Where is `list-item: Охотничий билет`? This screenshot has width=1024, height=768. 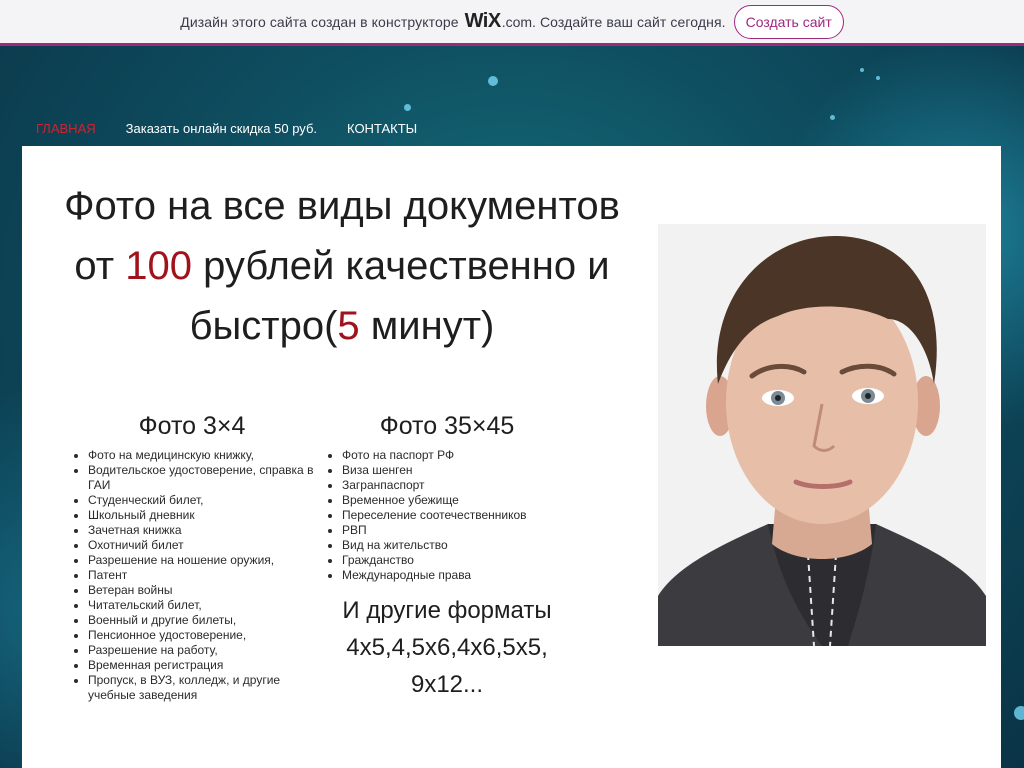
list-item: Охотничий билет is located at coordinates (208, 545).